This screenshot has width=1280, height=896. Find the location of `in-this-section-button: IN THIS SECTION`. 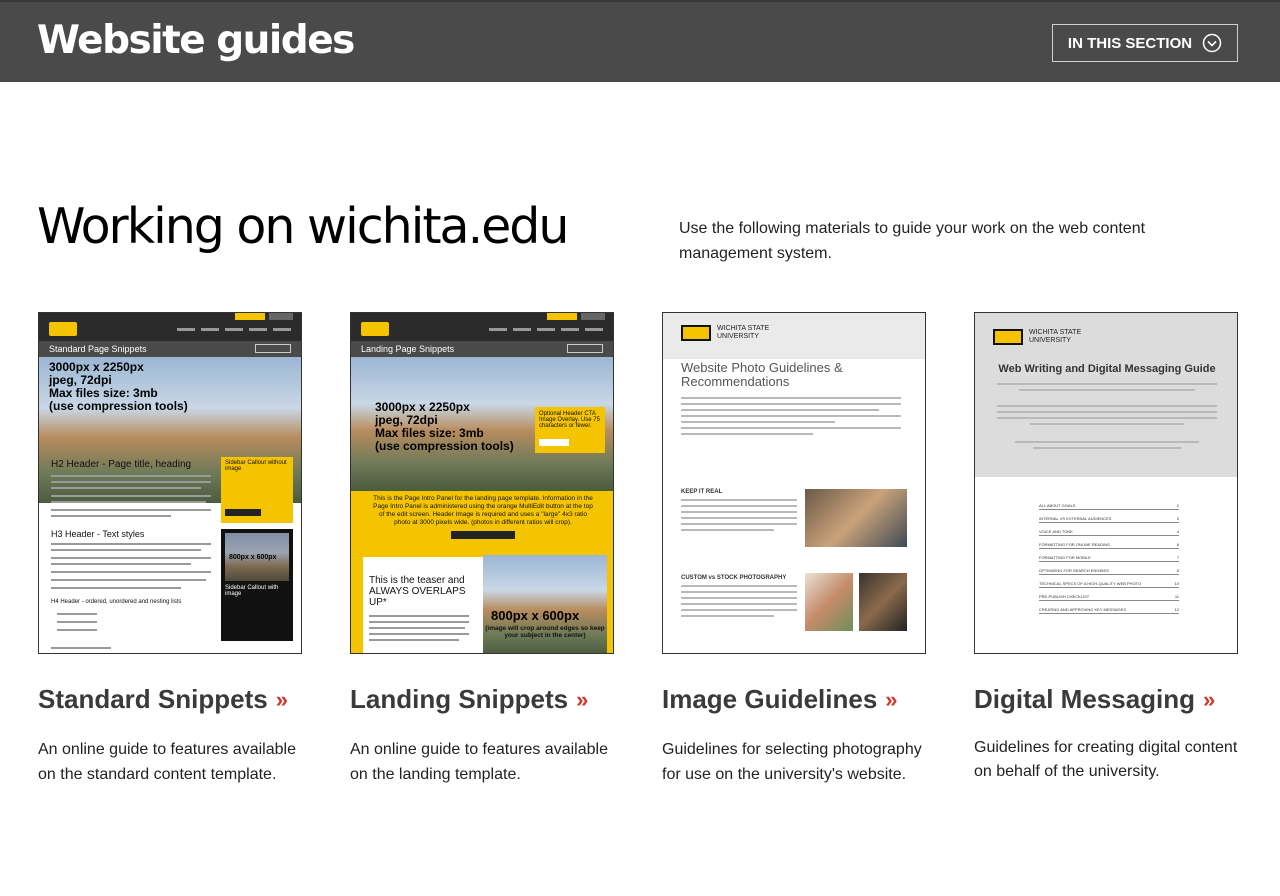

in-this-section-button: IN THIS SECTION is located at coordinates (1145, 43).